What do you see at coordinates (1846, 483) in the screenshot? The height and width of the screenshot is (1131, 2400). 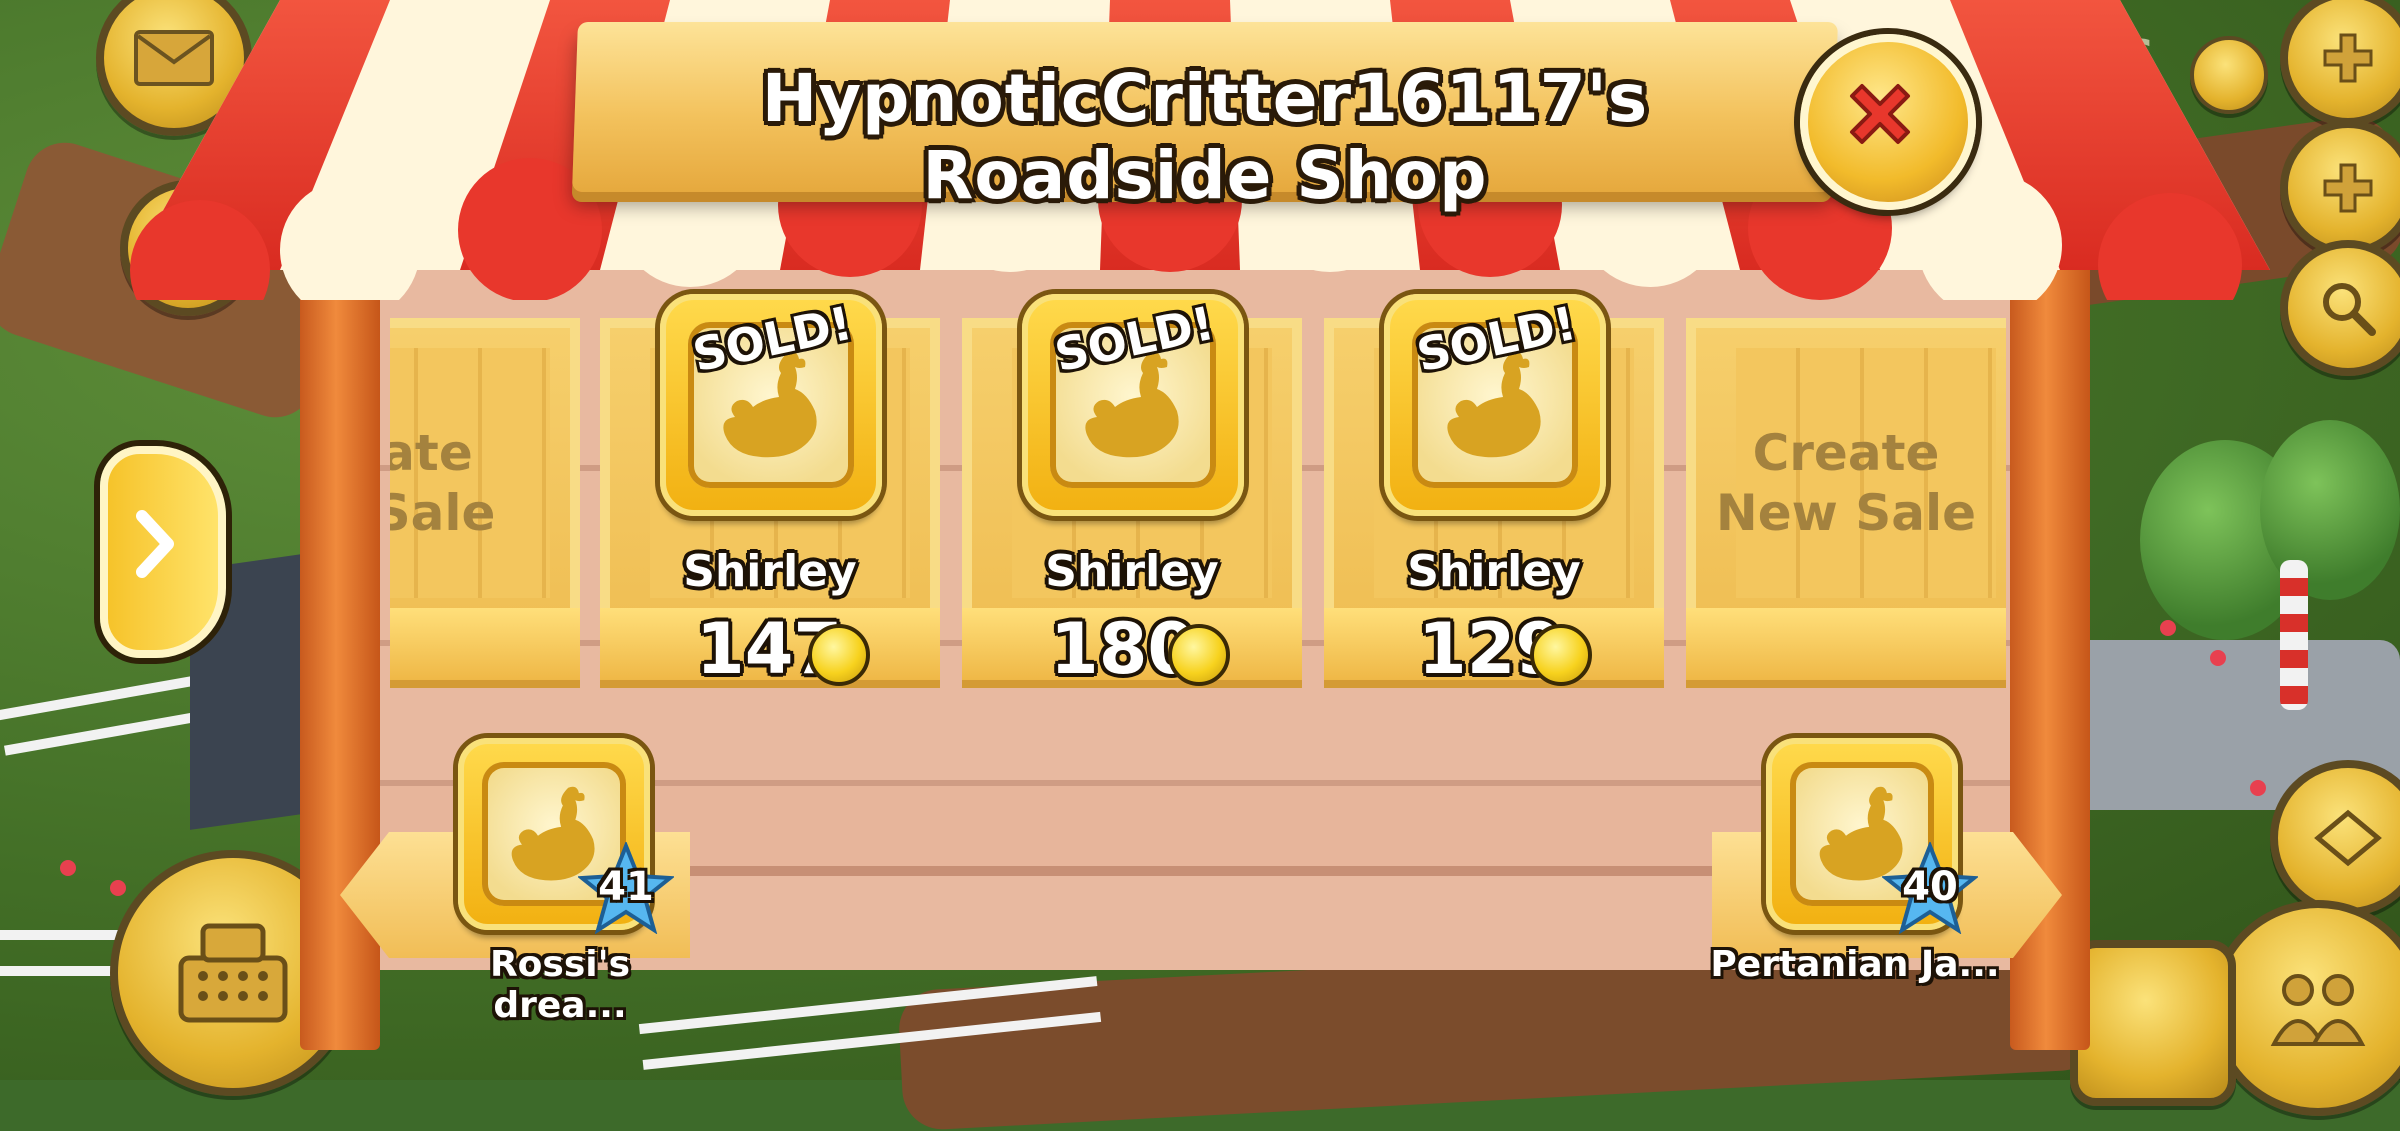 I see `create-new-sale-text: Create New Sale` at bounding box center [1846, 483].